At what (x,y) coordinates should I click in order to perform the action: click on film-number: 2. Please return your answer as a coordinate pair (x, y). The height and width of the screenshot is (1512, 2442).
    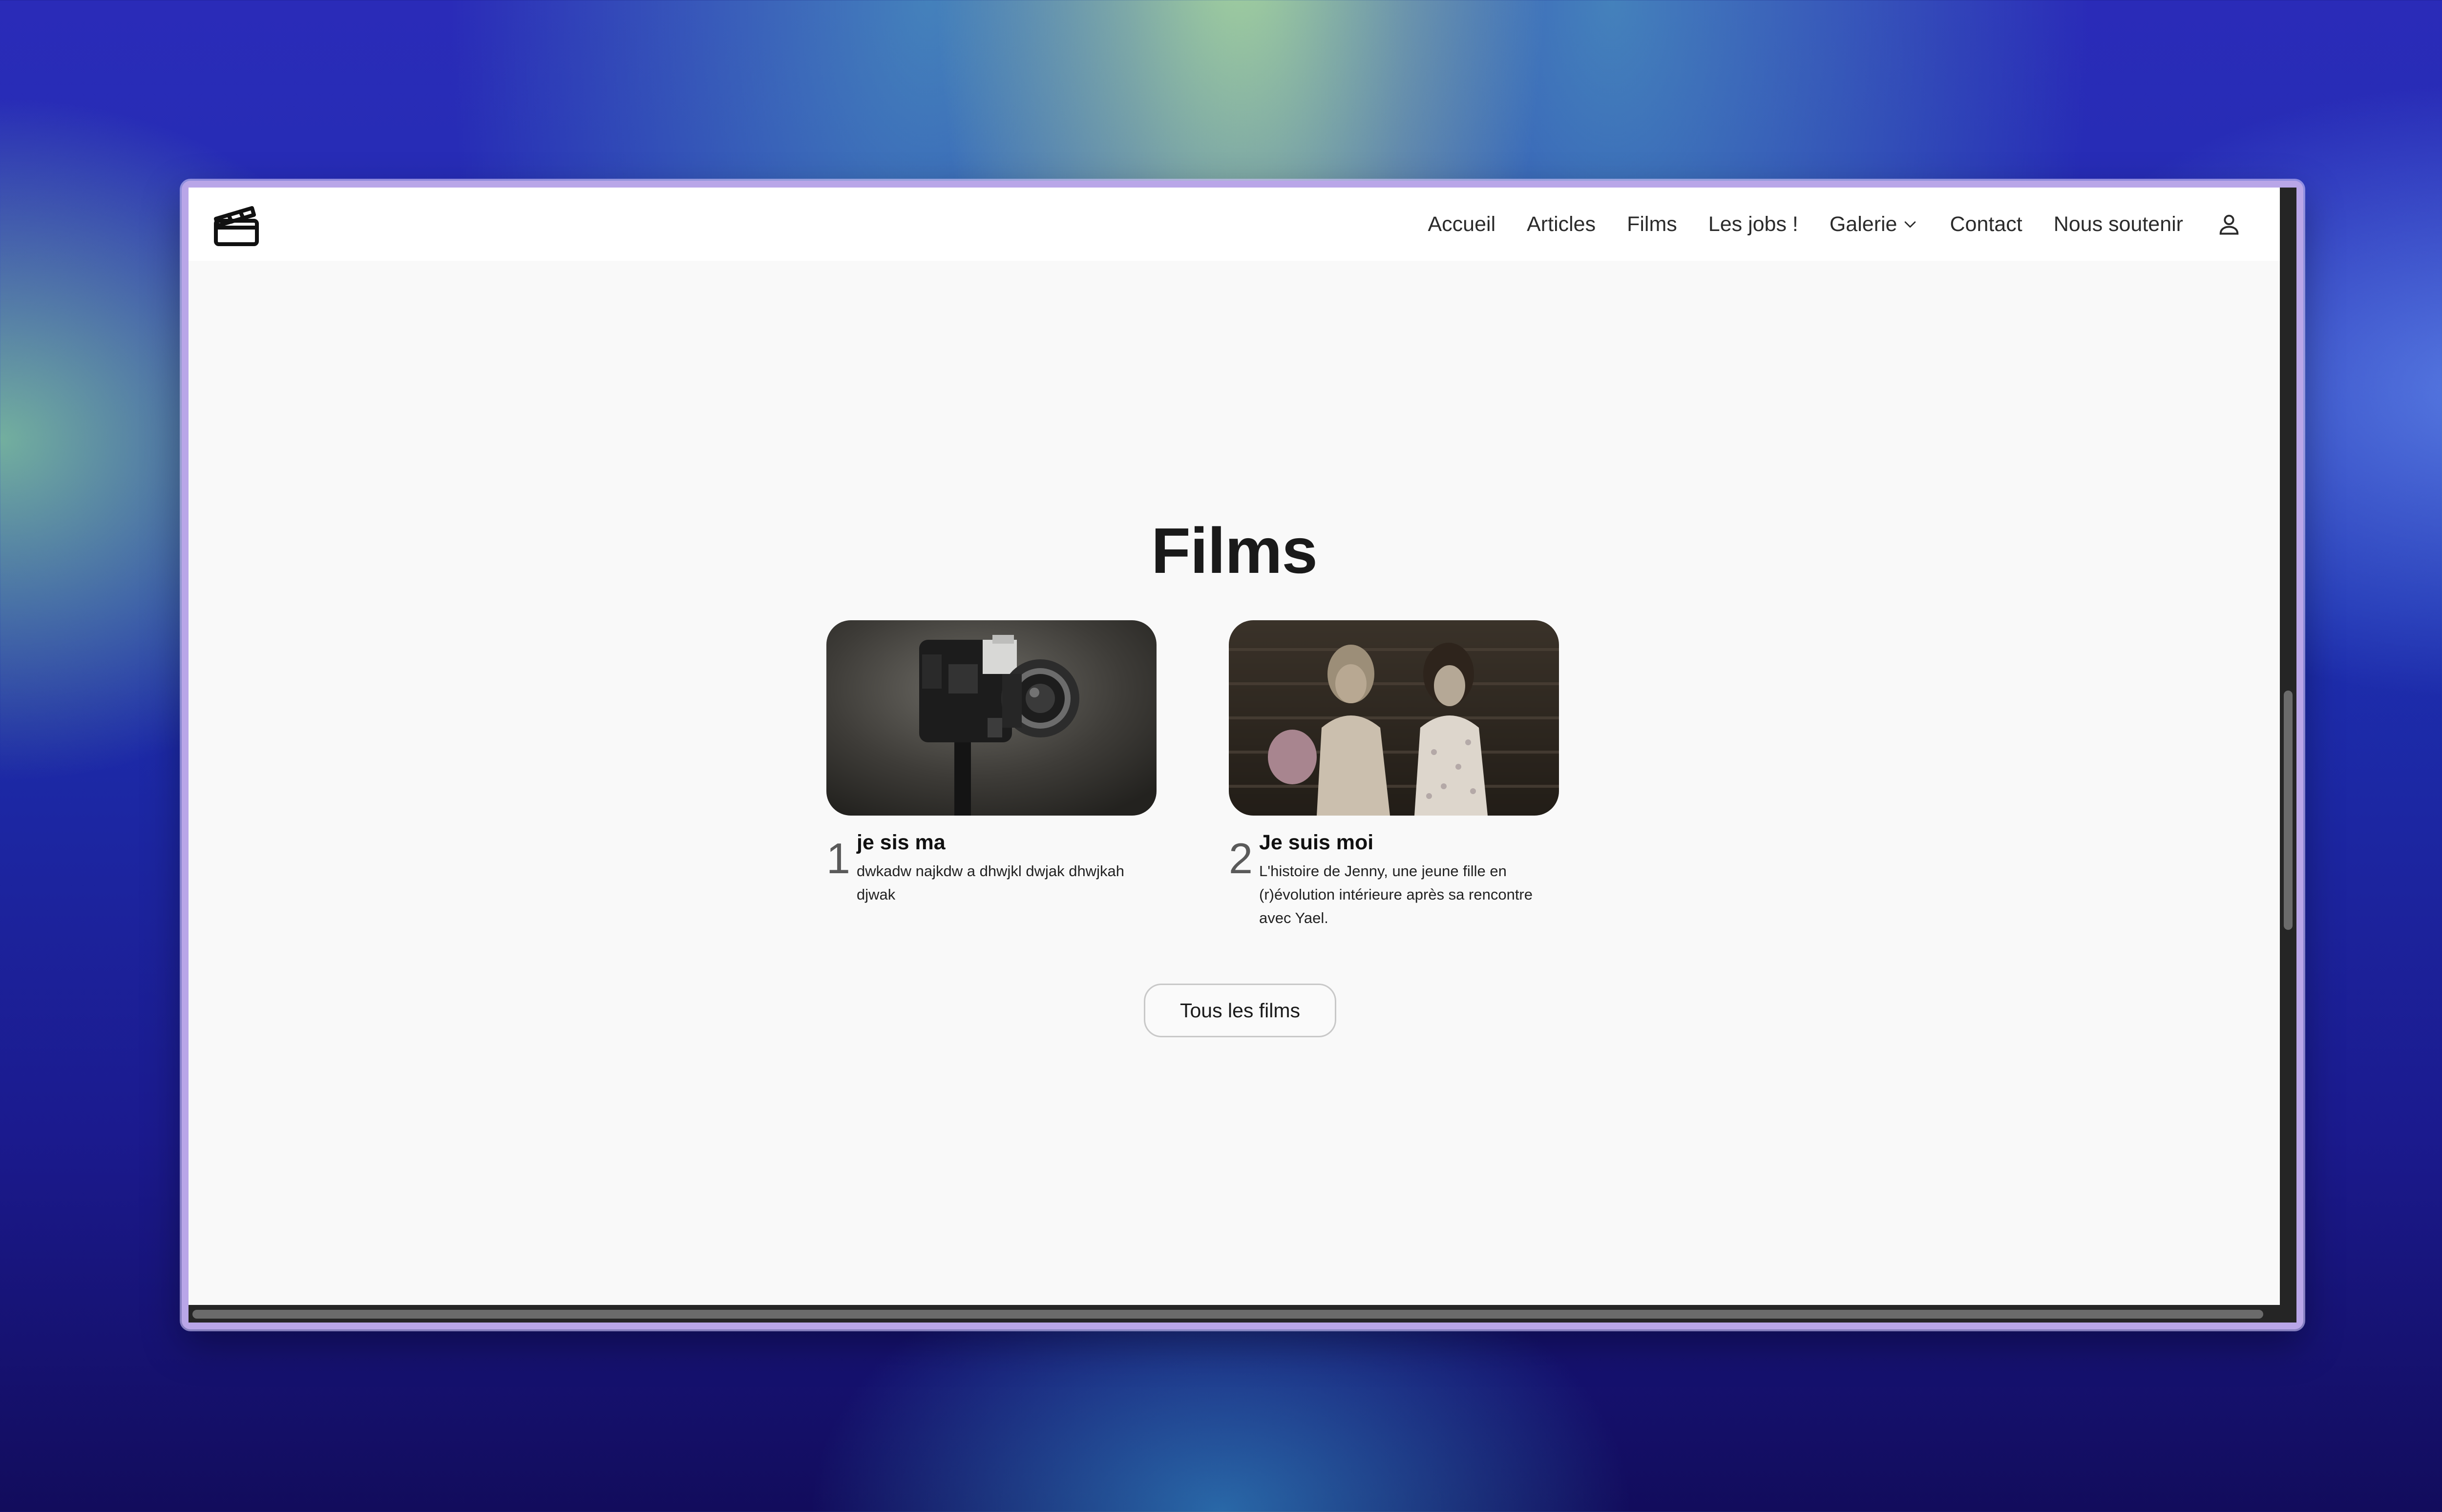
    Looking at the image, I should click on (1241, 858).